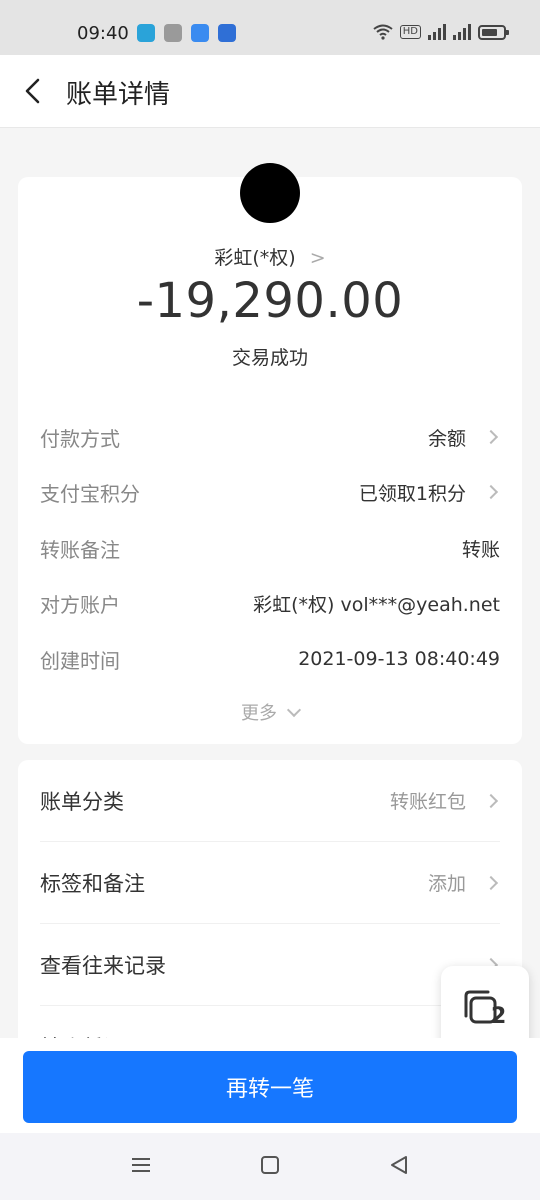 The width and height of the screenshot is (540, 1200). I want to click on avatar, so click(270, 193).